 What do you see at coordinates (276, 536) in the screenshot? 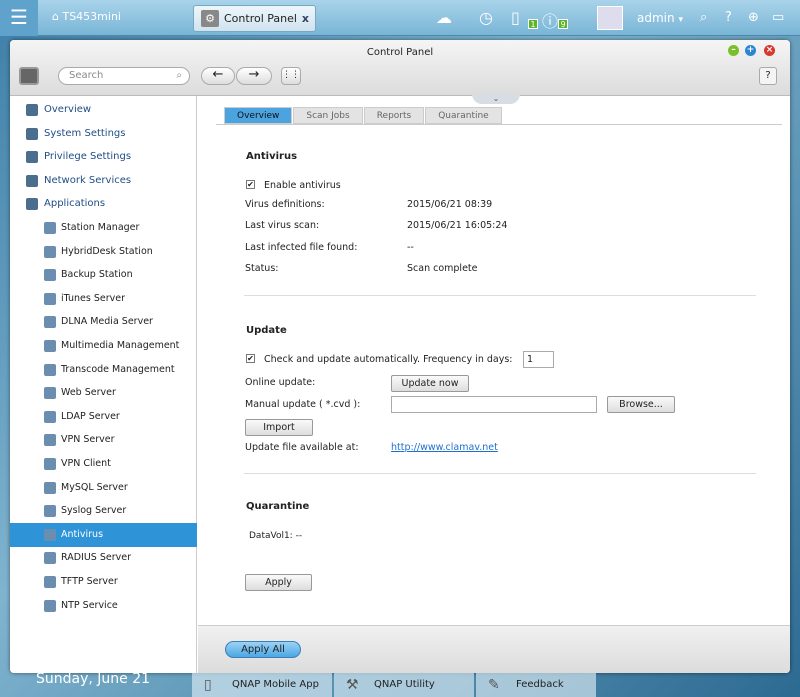
I see `quarantine-volume: DataVol1: --` at bounding box center [276, 536].